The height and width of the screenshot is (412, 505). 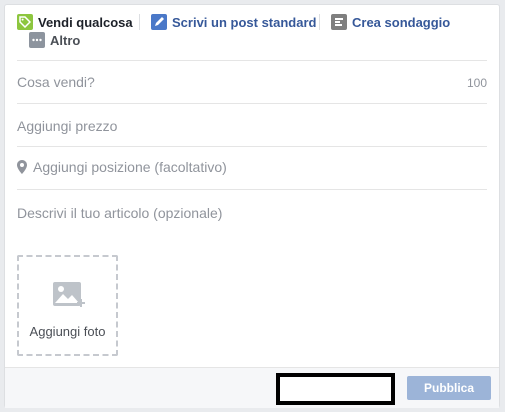 I want to click on publish-button: Pubblica, so click(x=449, y=388).